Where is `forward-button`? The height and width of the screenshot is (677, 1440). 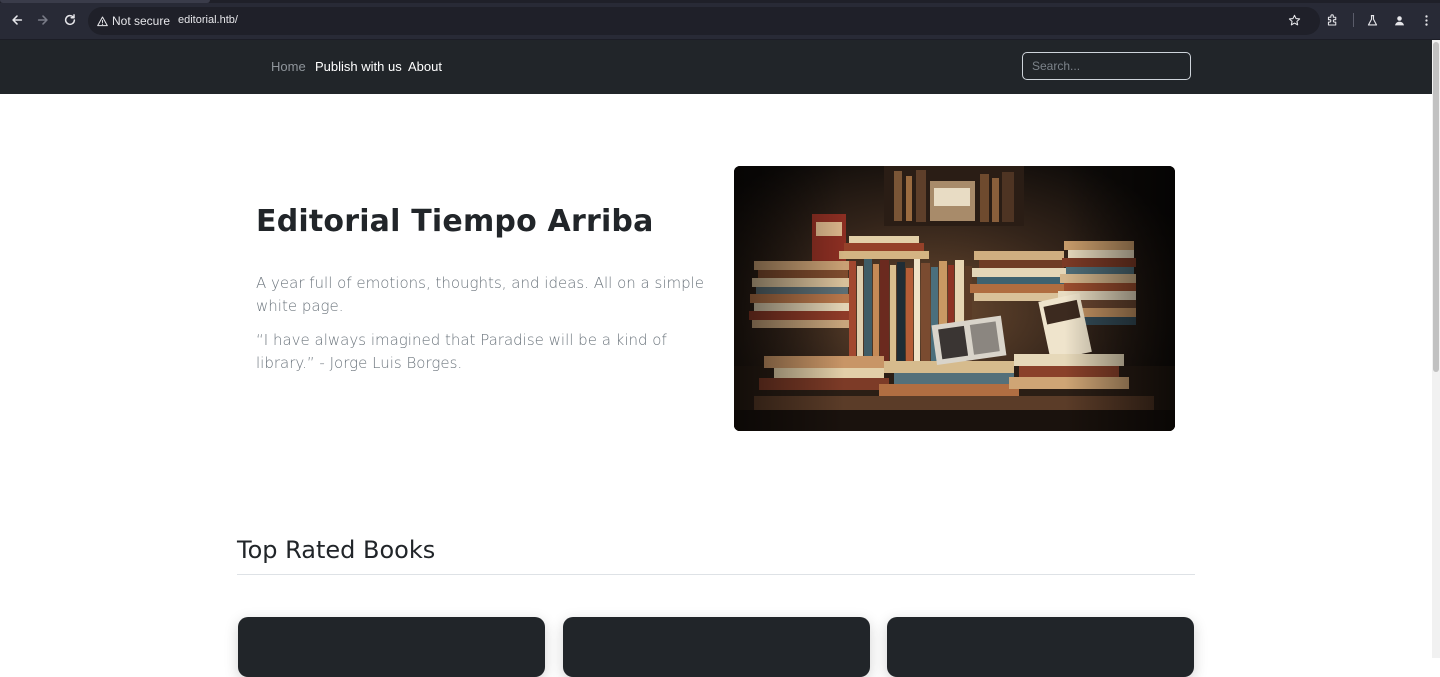
forward-button is located at coordinates (43, 20).